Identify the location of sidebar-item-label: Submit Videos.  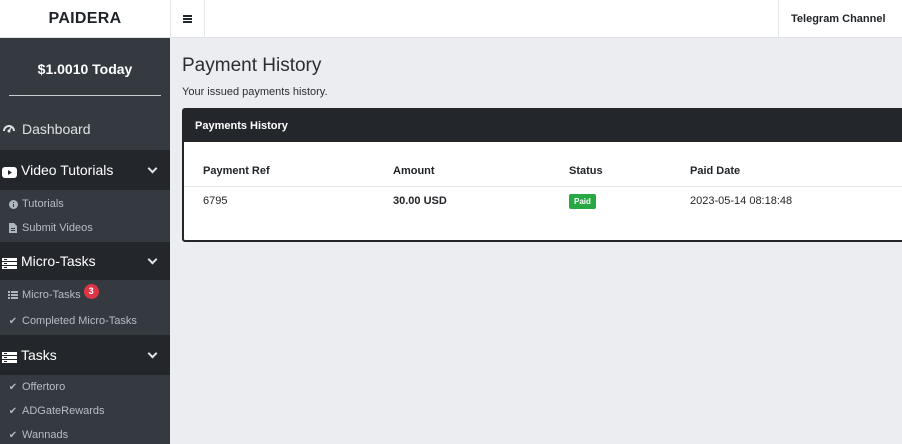
(57, 228).